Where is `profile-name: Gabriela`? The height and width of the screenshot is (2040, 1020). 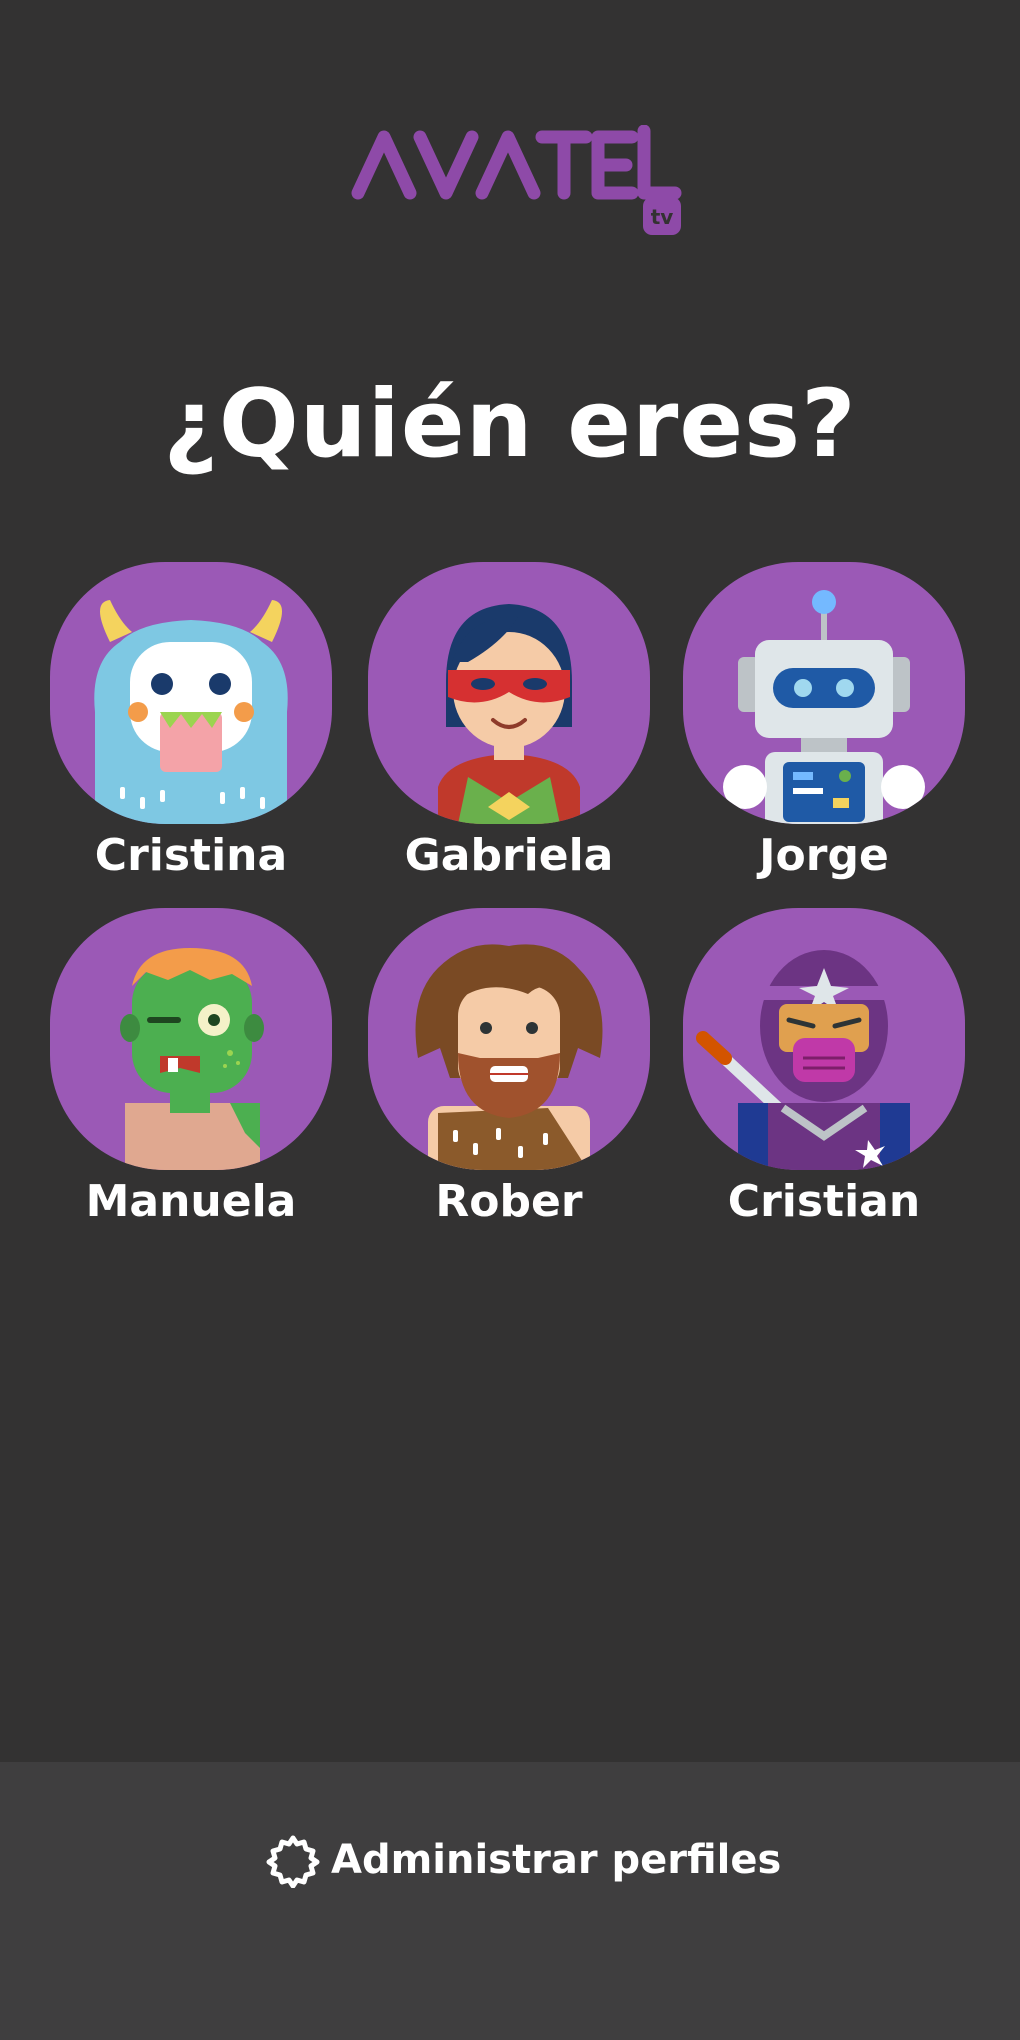 profile-name: Gabriela is located at coordinates (509, 855).